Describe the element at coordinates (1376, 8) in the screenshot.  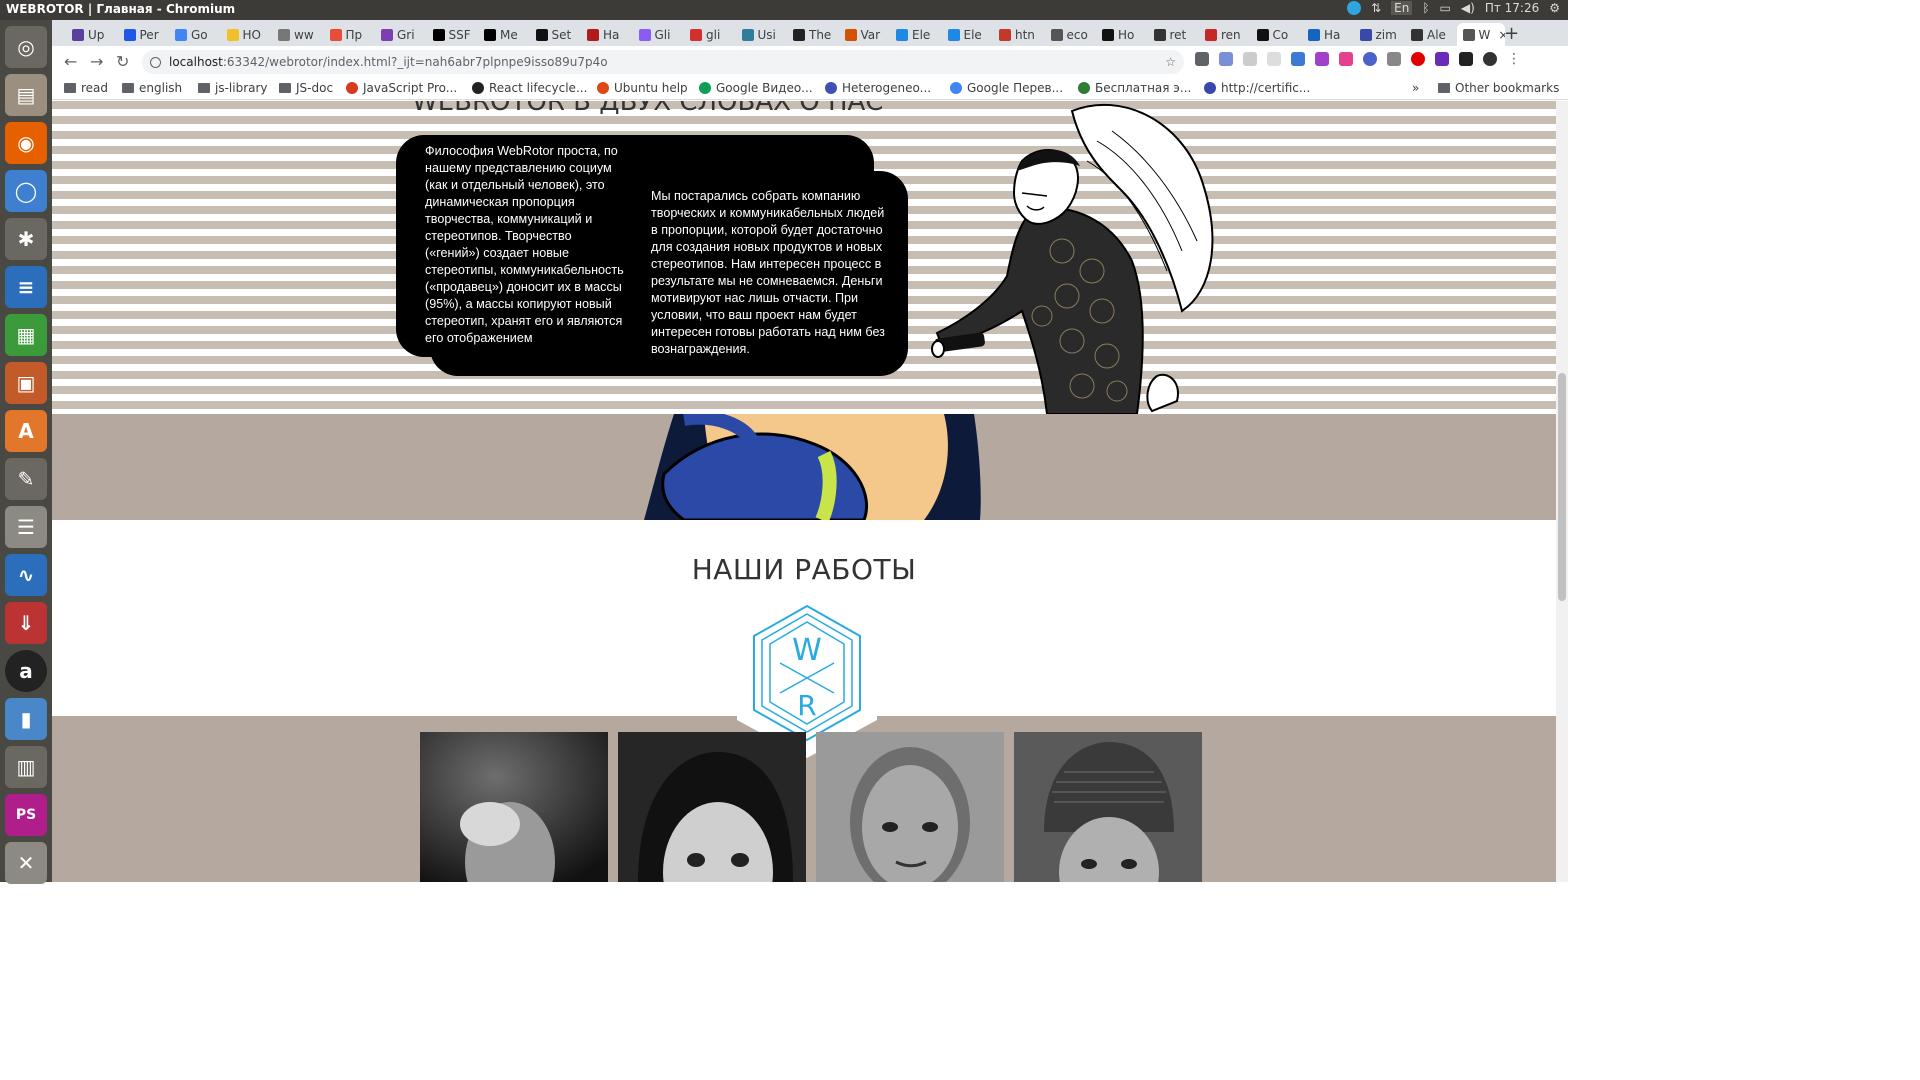
I see `network-icon: ⇅` at that location.